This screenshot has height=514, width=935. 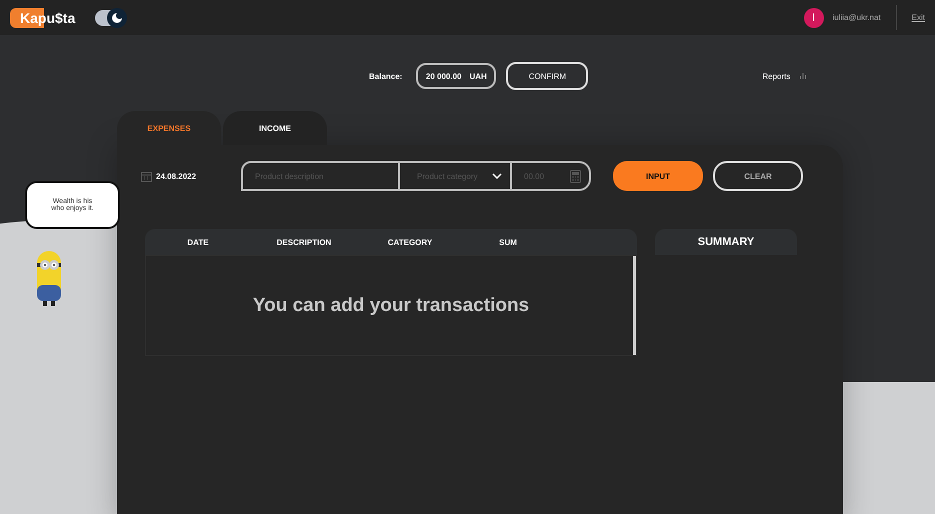 What do you see at coordinates (110, 18) in the screenshot?
I see `theme-toggle` at bounding box center [110, 18].